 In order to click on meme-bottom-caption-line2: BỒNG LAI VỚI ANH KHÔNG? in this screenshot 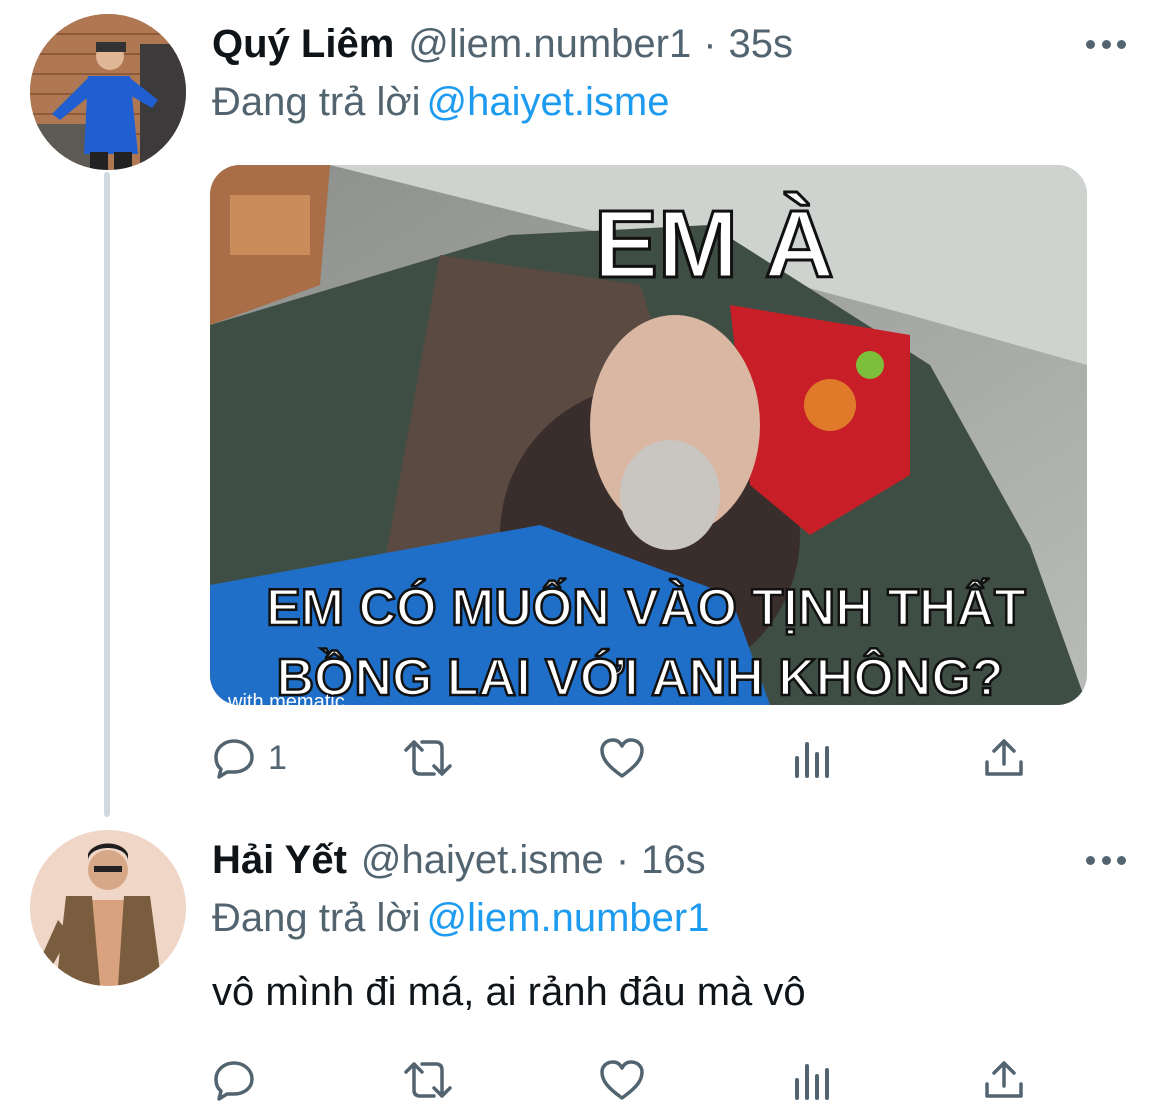, I will do `click(639, 676)`.